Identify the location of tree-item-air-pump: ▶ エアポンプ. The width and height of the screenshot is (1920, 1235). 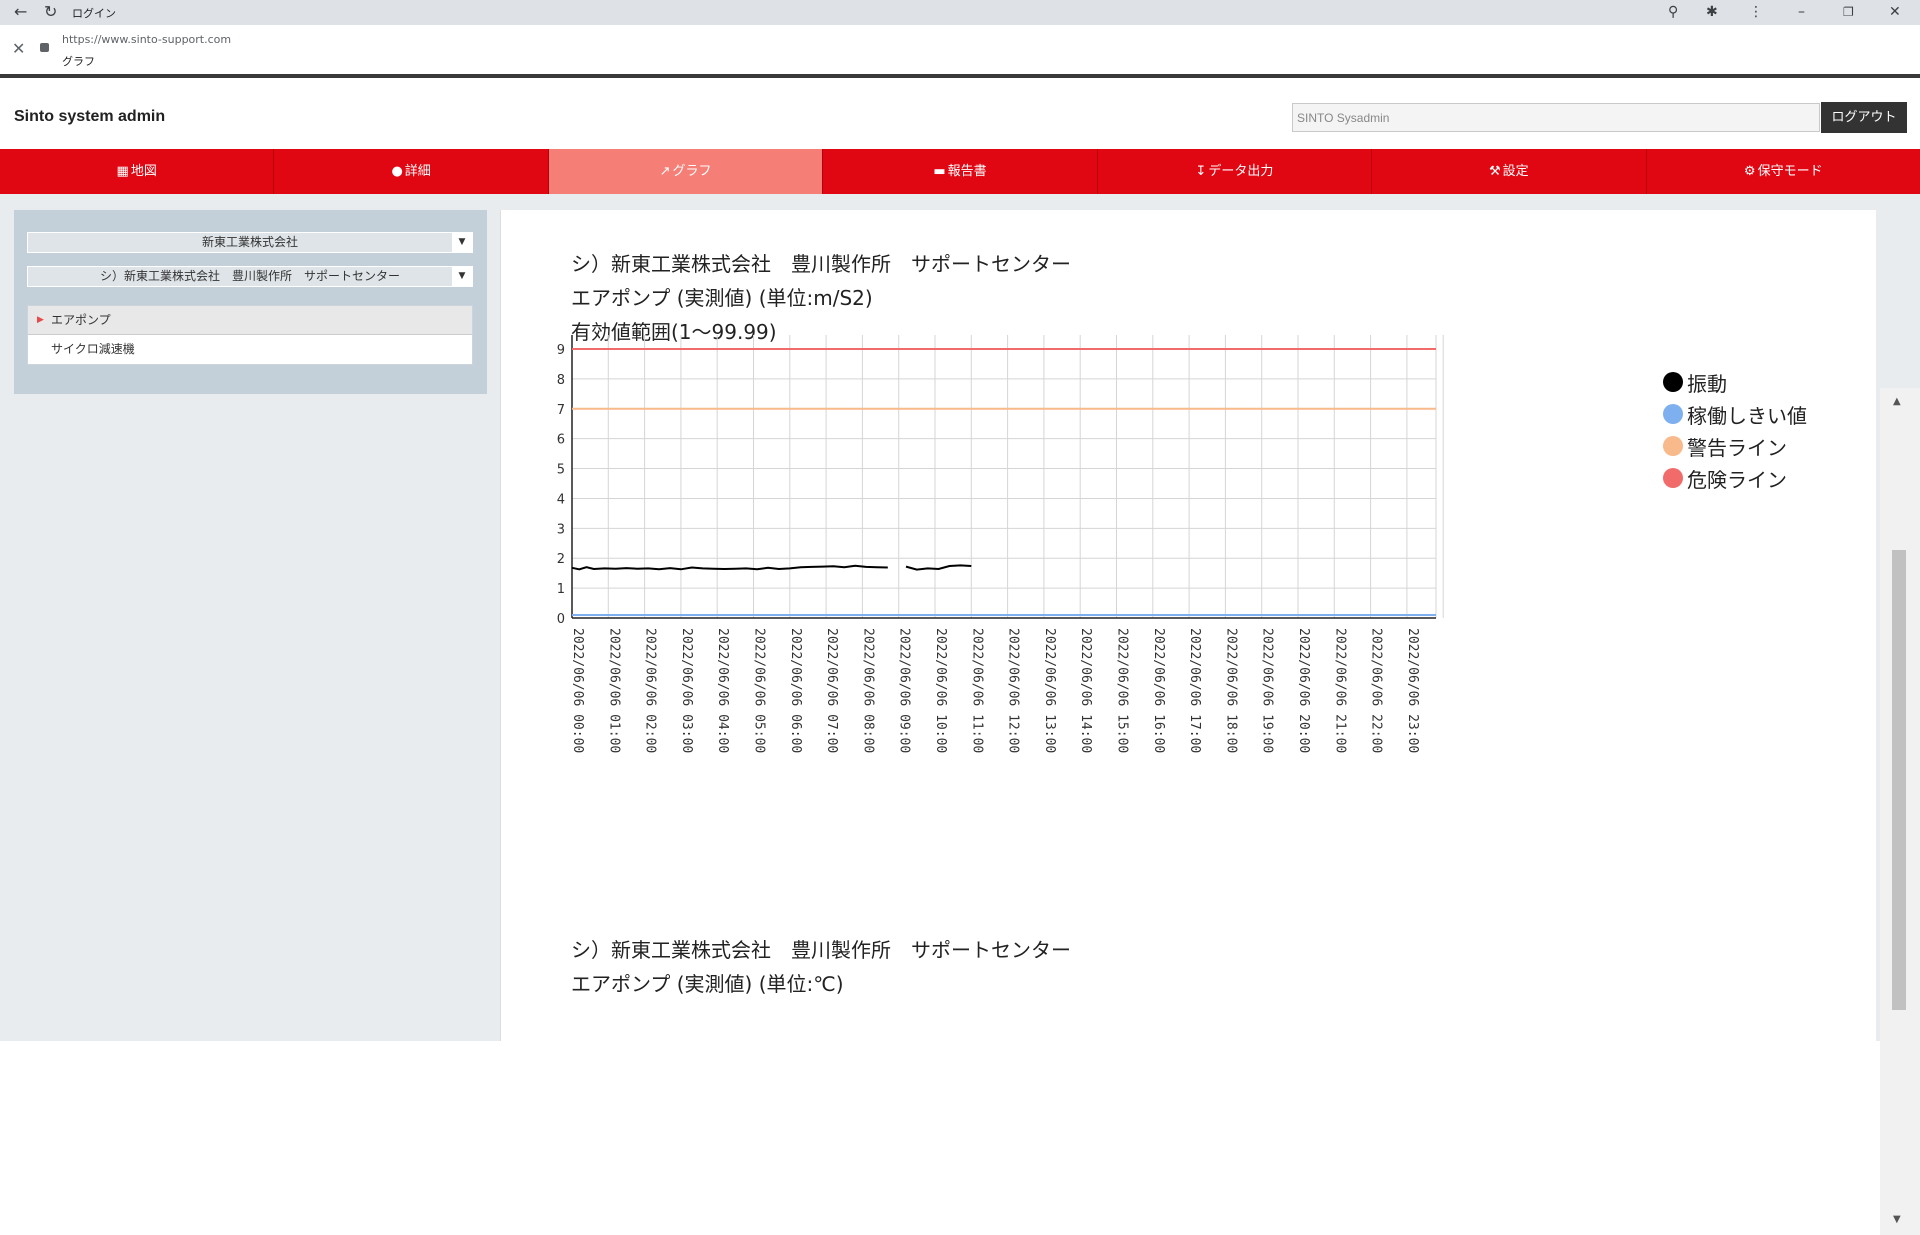
(250, 320).